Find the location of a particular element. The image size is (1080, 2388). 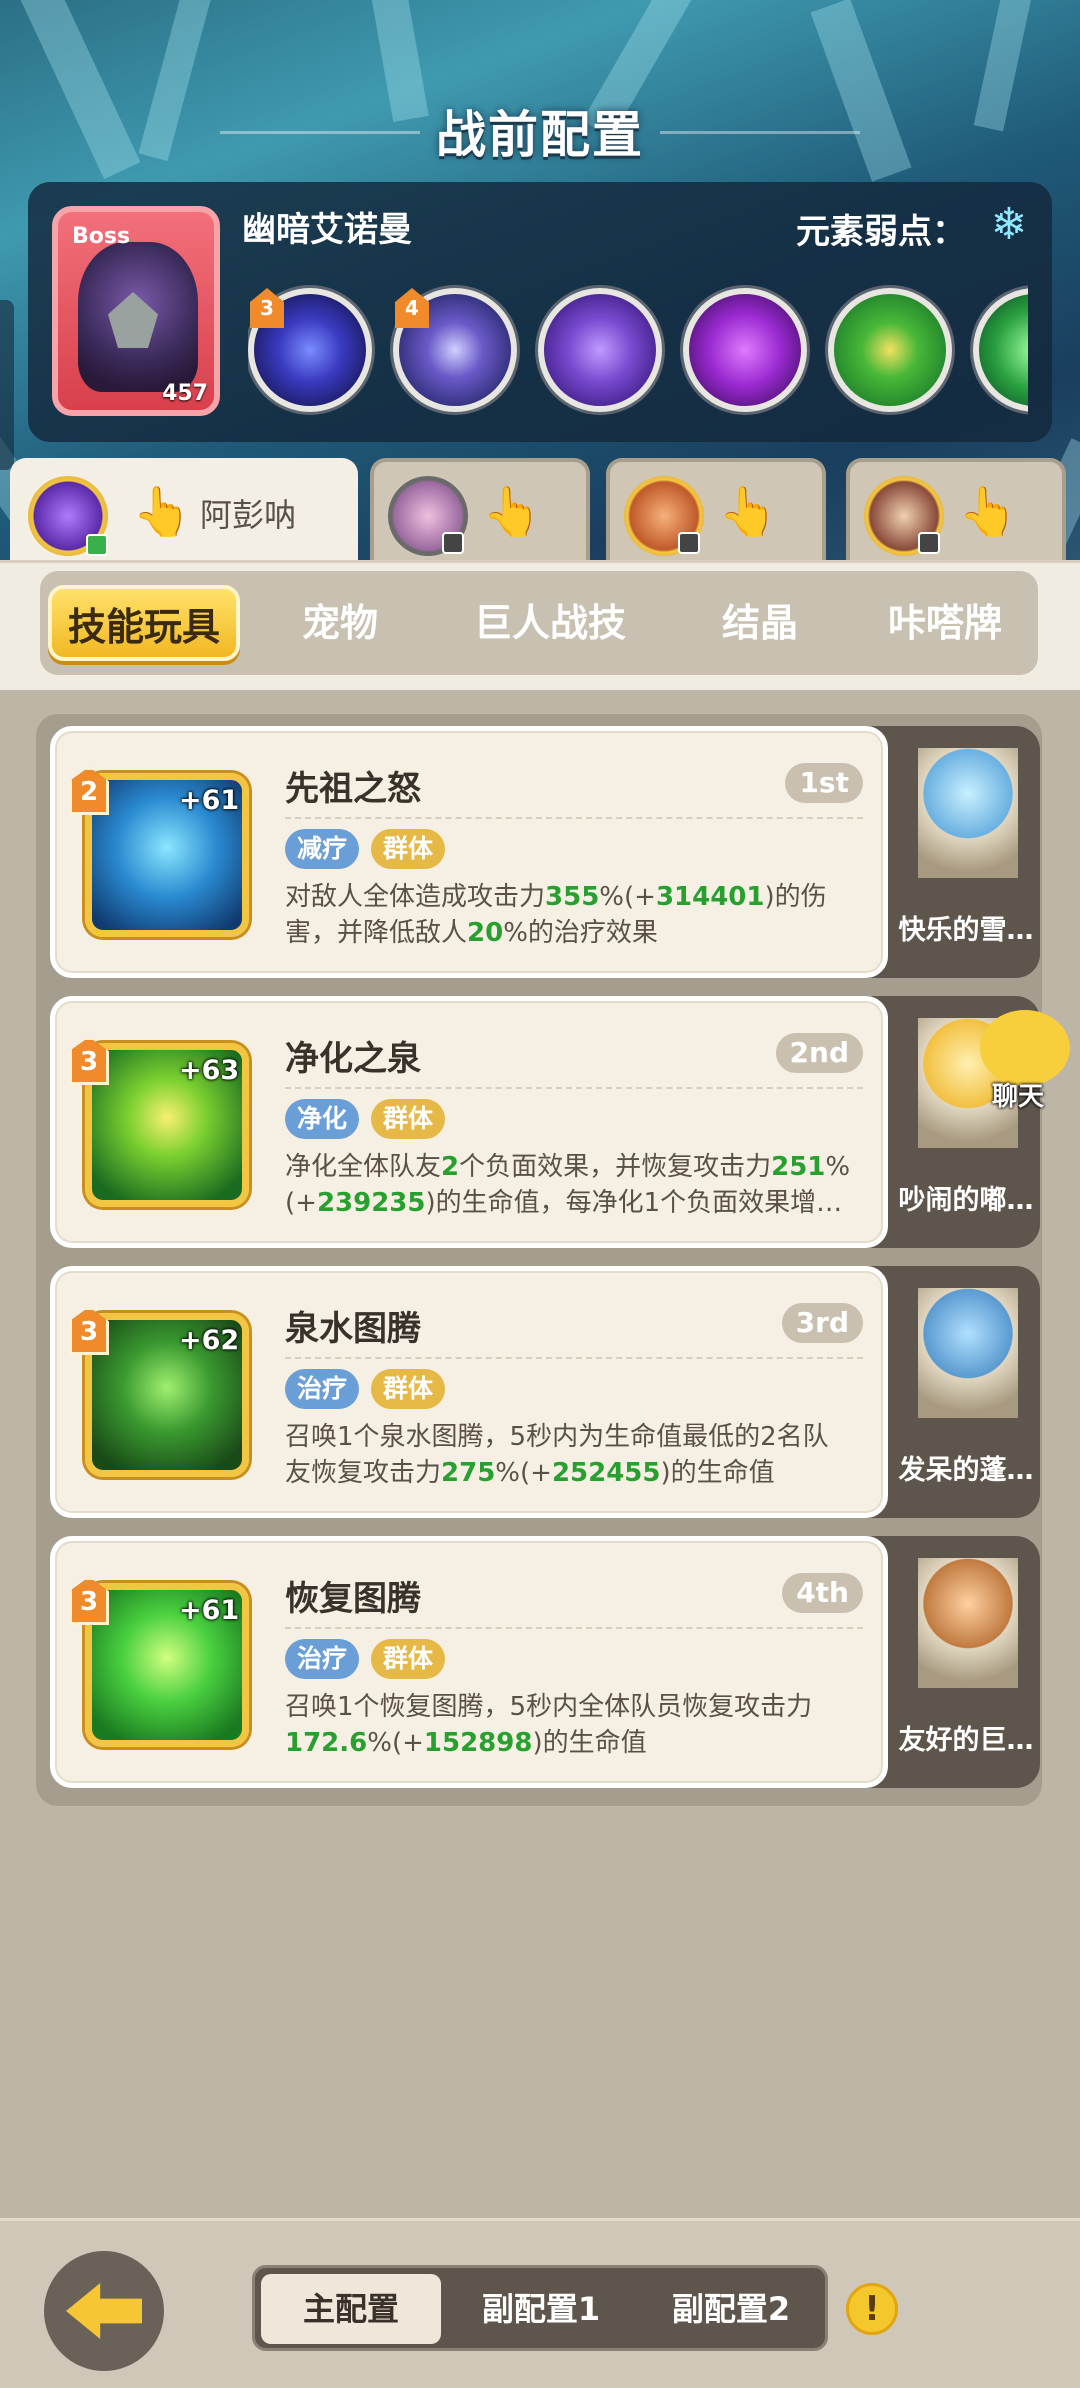

config-switcher: 主配置 副配置1 副配置2 is located at coordinates (540, 2308).